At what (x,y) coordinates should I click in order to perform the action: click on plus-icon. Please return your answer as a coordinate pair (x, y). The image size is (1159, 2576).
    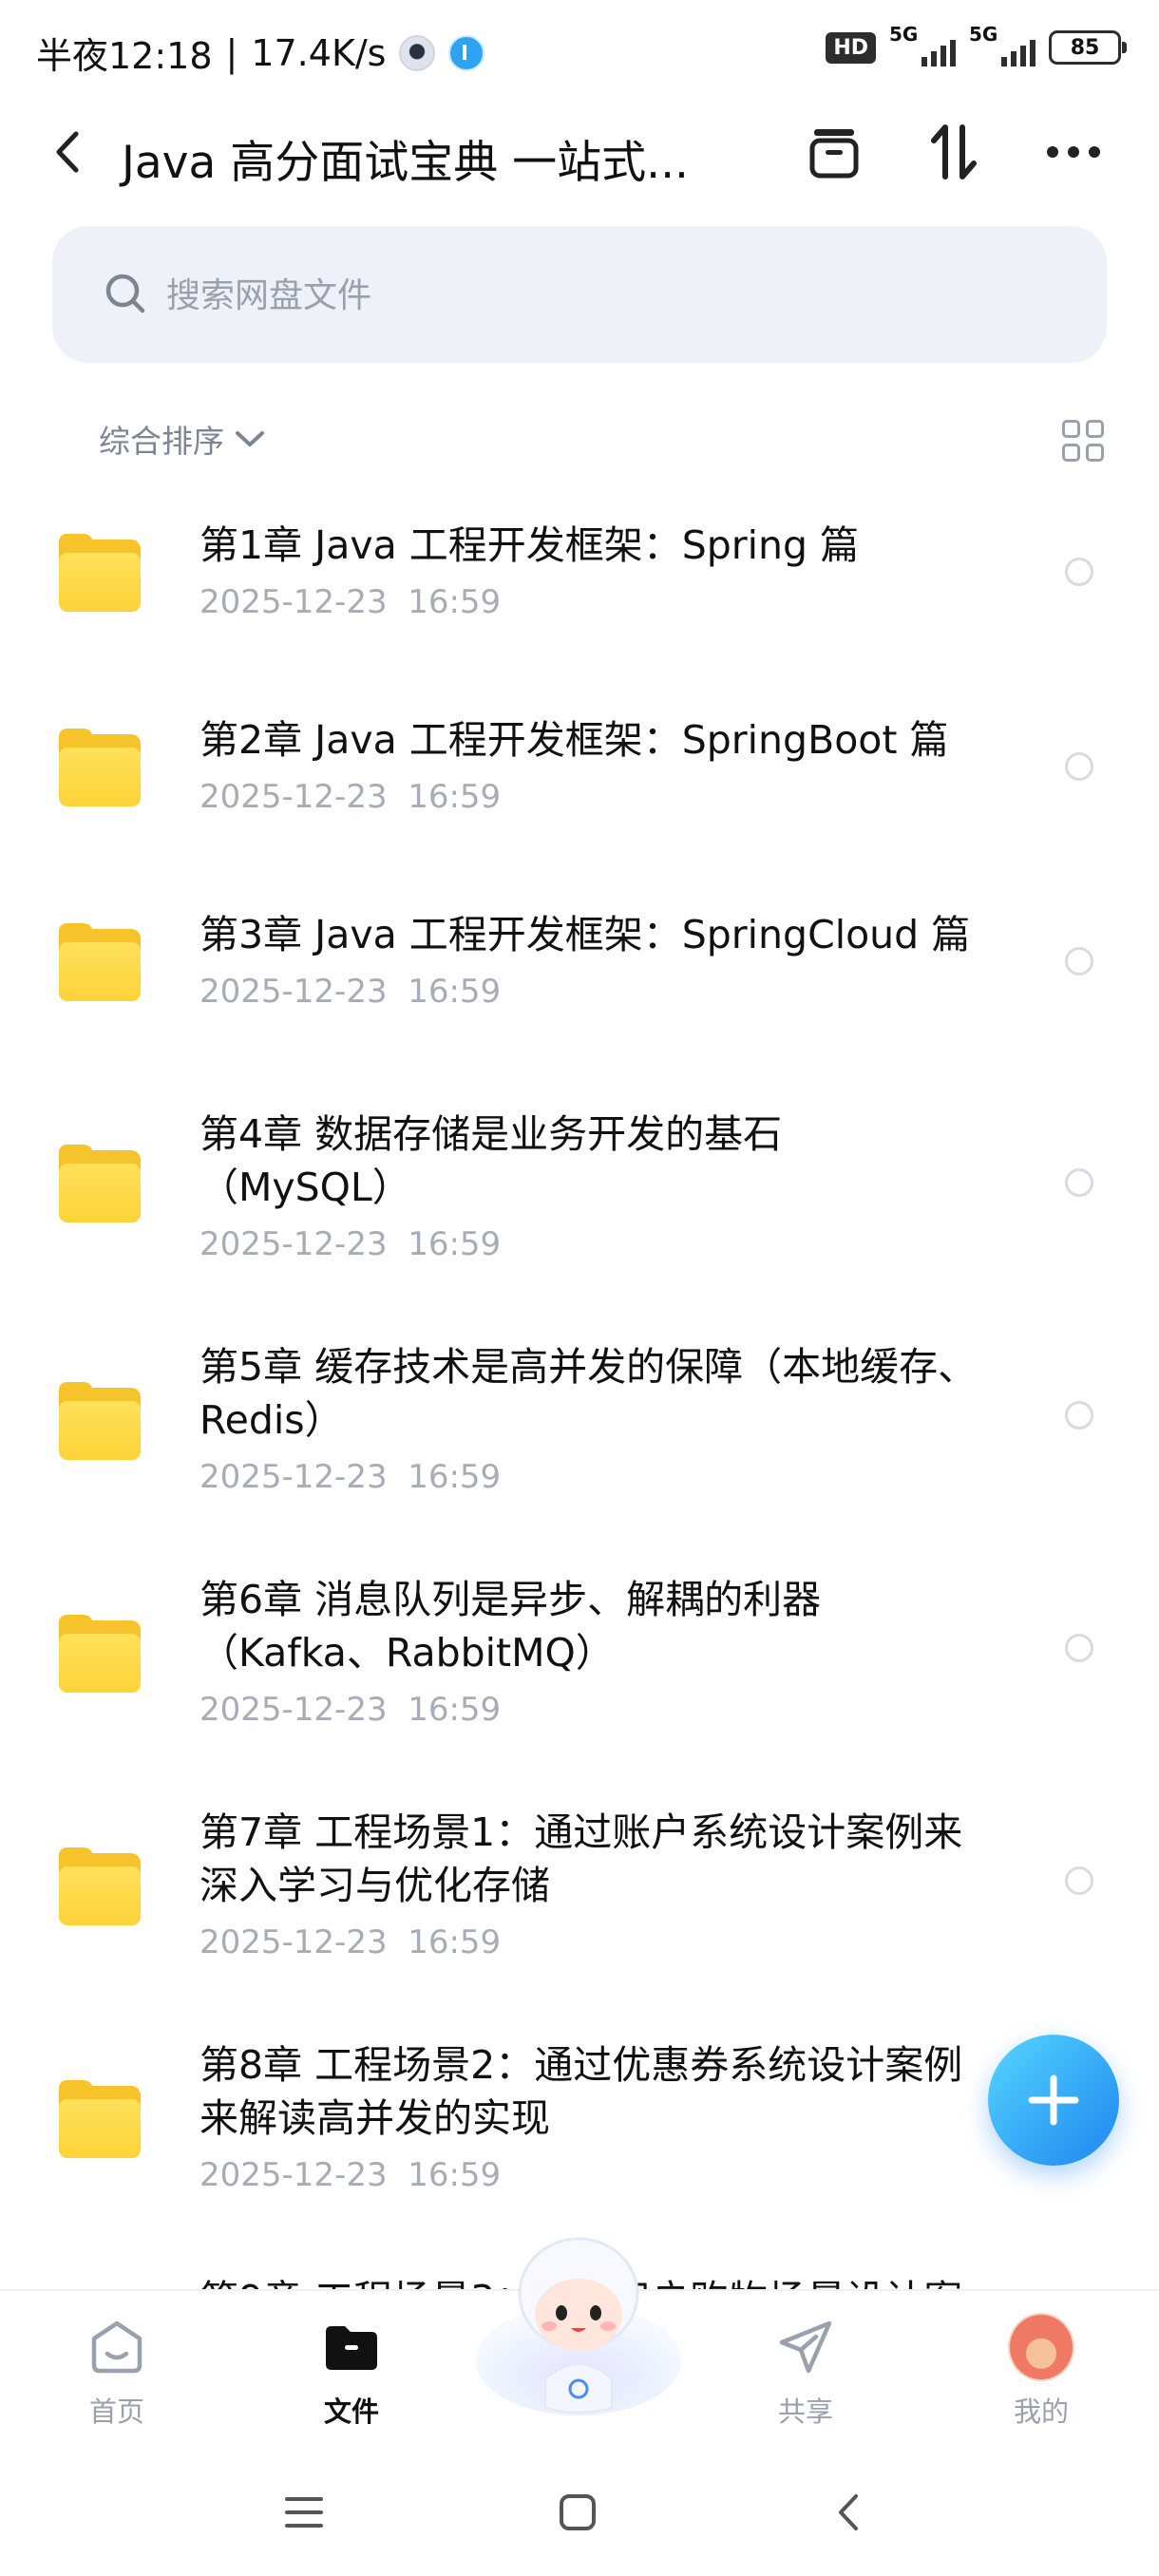
    Looking at the image, I should click on (1053, 2100).